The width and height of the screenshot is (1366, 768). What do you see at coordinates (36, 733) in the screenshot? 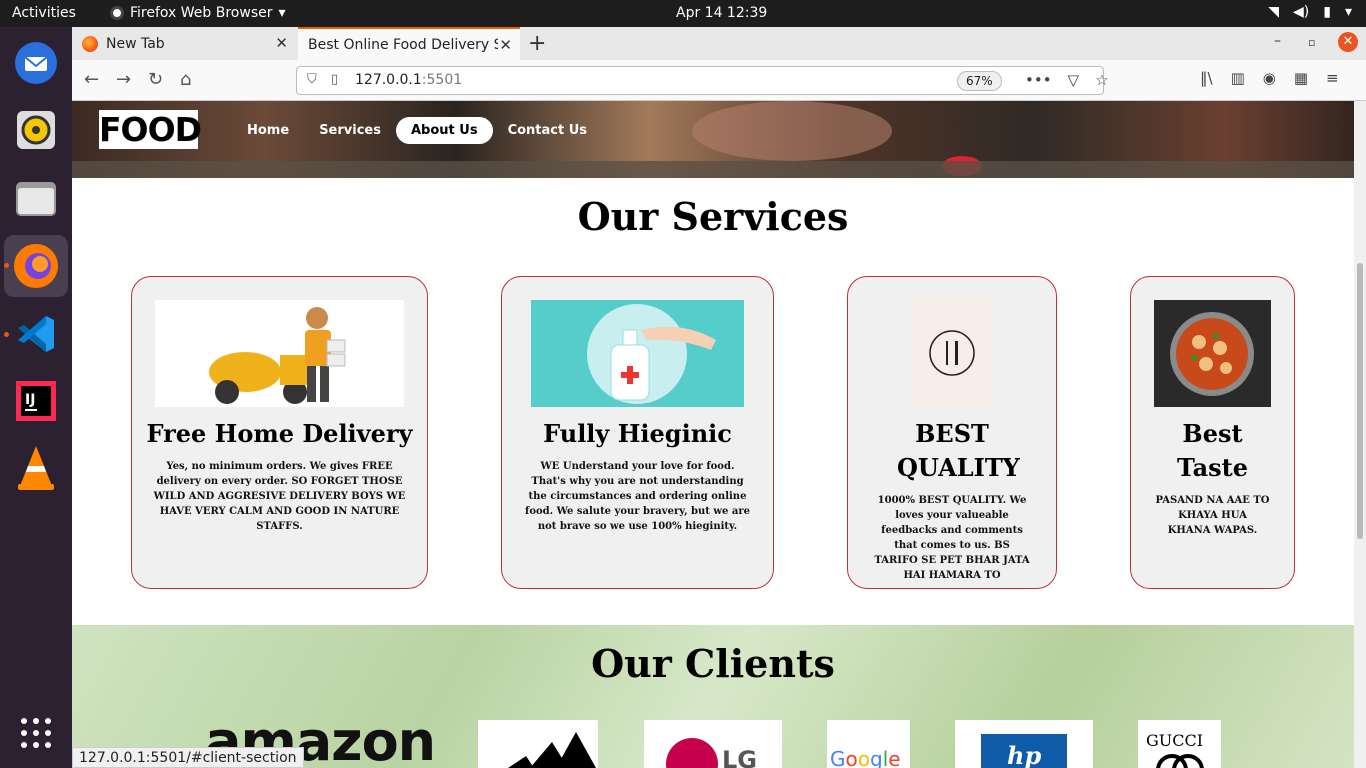
I see `show-apps-icon` at bounding box center [36, 733].